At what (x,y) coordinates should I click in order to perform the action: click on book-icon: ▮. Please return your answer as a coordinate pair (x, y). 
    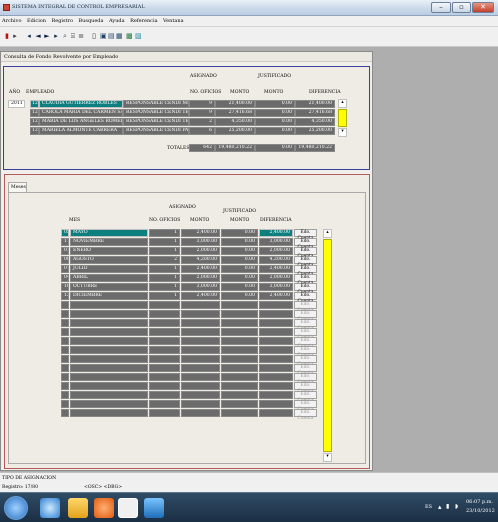
    Looking at the image, I should click on (7, 36).